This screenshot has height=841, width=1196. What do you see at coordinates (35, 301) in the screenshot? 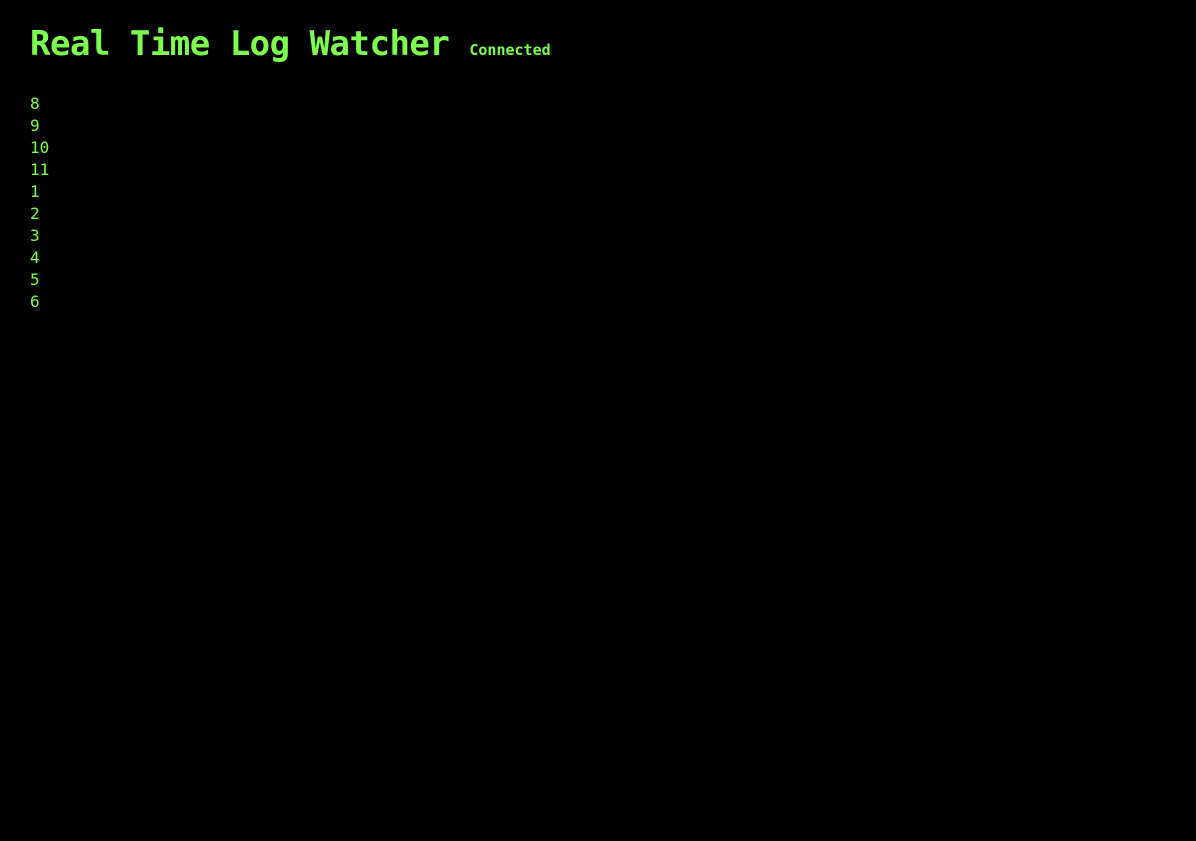
I see `log-line: 6` at bounding box center [35, 301].